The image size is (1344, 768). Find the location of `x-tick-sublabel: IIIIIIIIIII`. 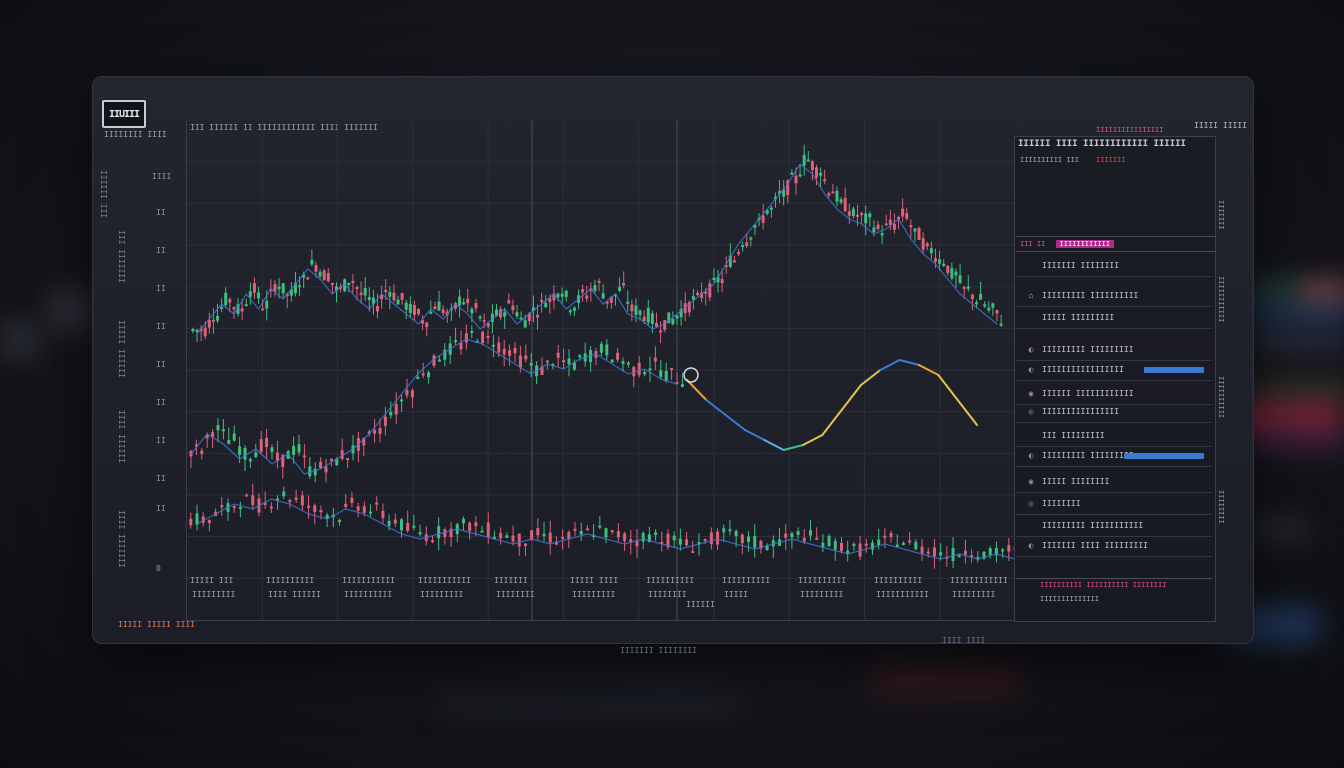

x-tick-sublabel: IIIIIIIIIII is located at coordinates (902, 594).